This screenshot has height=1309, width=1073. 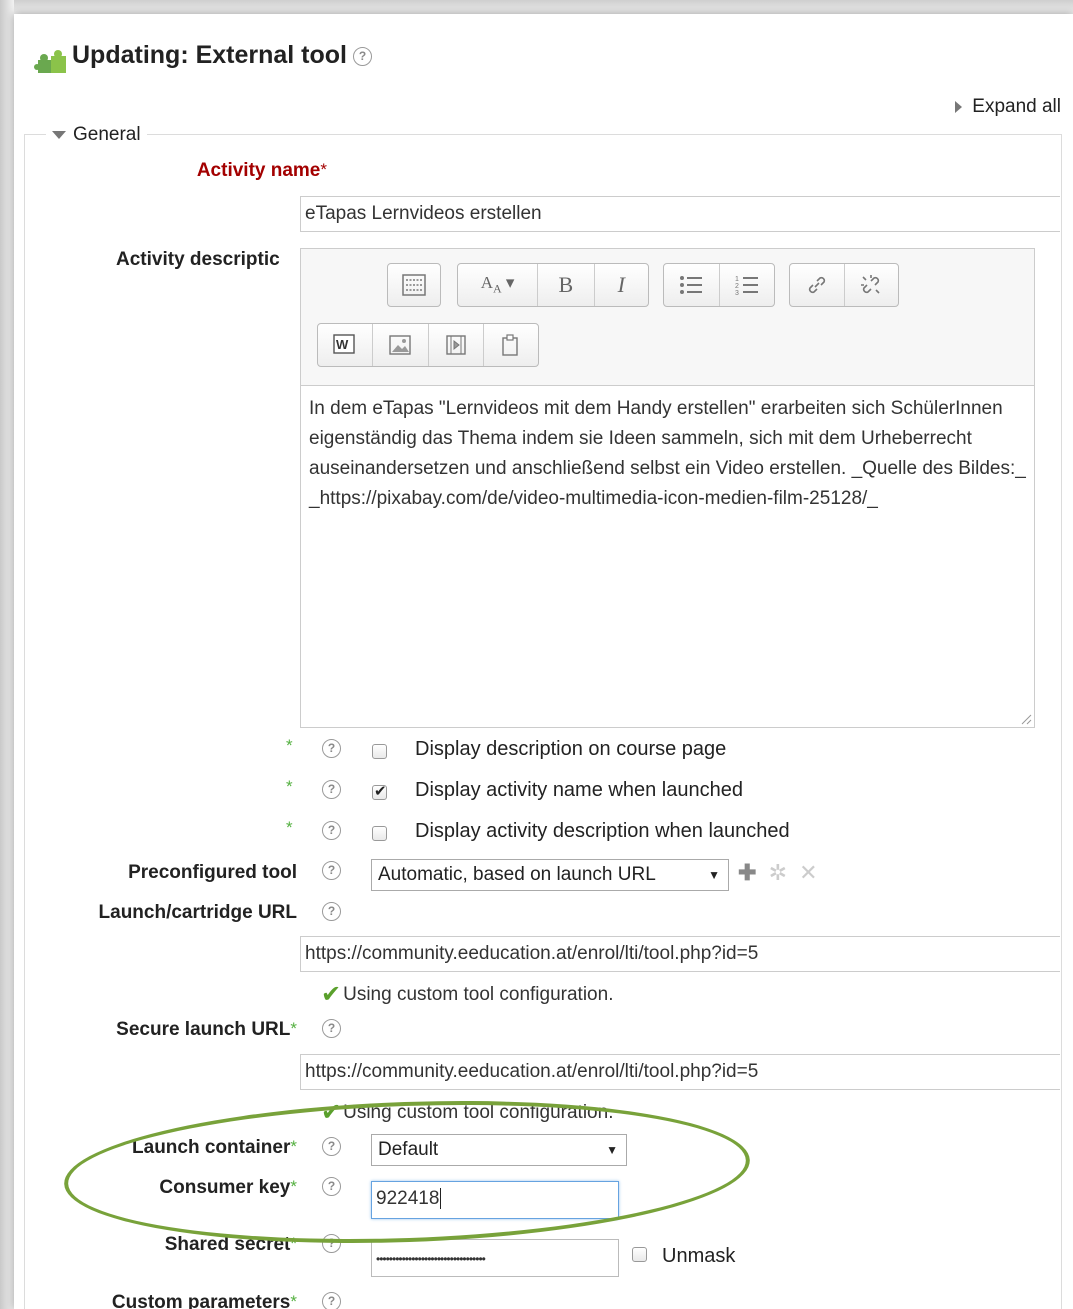 What do you see at coordinates (197, 912) in the screenshot?
I see `launch-url-label: Launch/cartridge URL` at bounding box center [197, 912].